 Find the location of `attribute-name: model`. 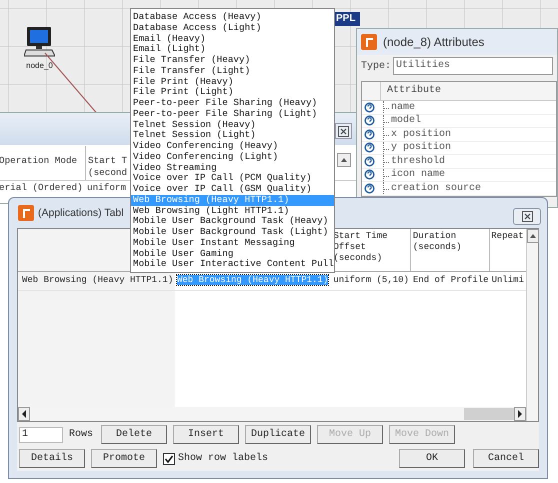

attribute-name: model is located at coordinates (406, 120).